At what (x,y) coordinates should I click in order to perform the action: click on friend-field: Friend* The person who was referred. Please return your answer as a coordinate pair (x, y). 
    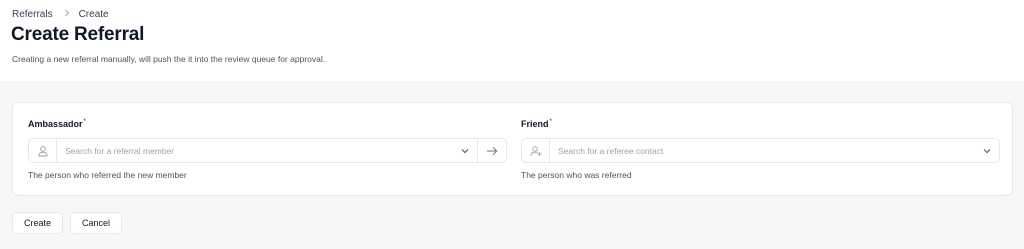
    Looking at the image, I should click on (760, 149).